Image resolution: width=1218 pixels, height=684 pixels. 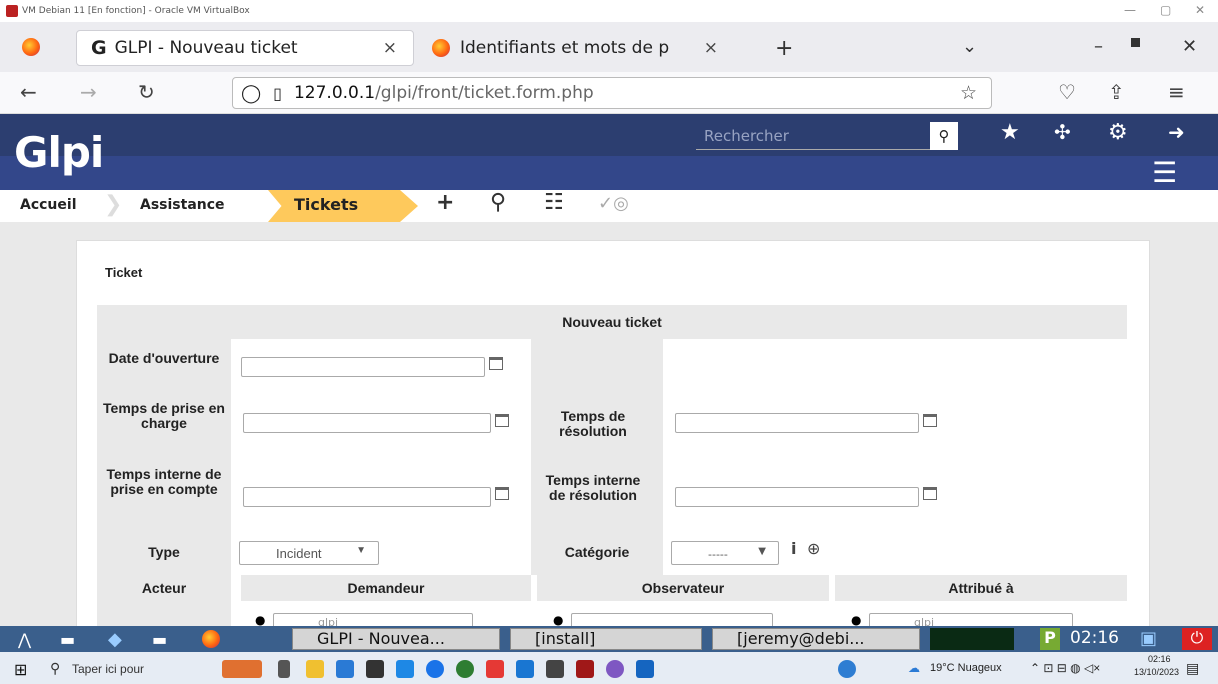 I want to click on extensions-icon: ⇪, so click(x=1116, y=92).